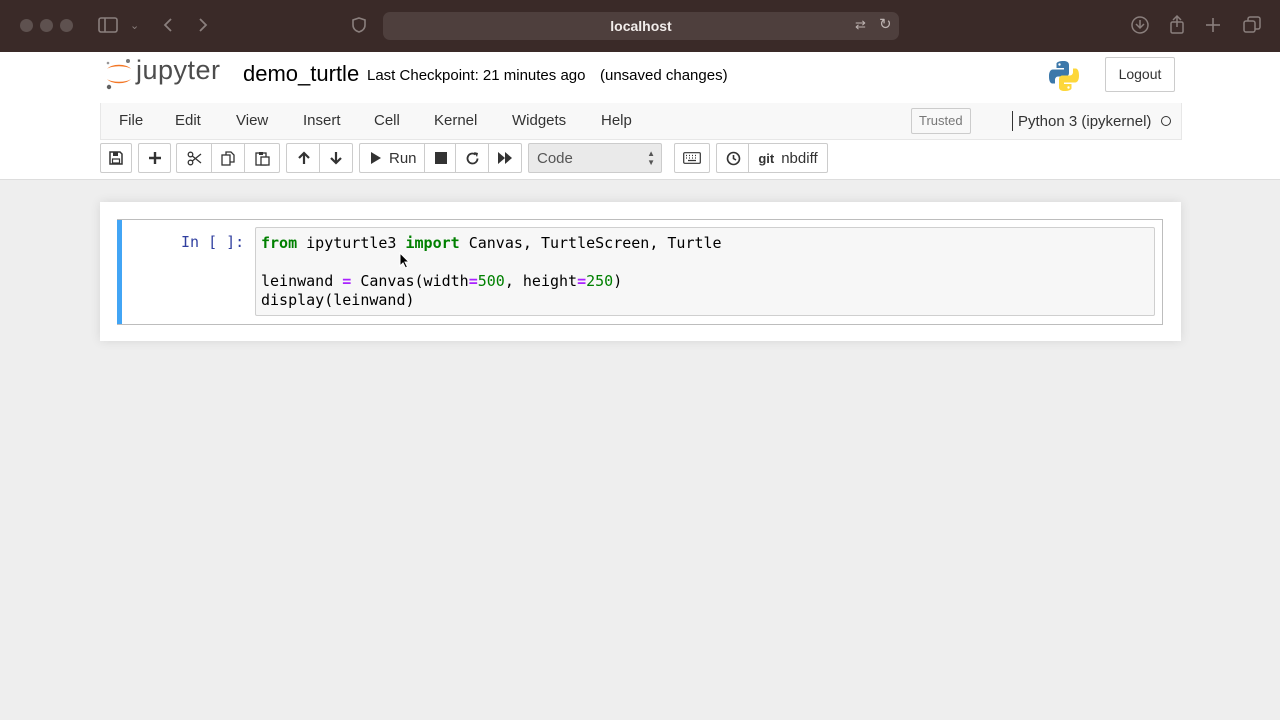 The height and width of the screenshot is (720, 1280). I want to click on arrow-up-icon, so click(303, 157).